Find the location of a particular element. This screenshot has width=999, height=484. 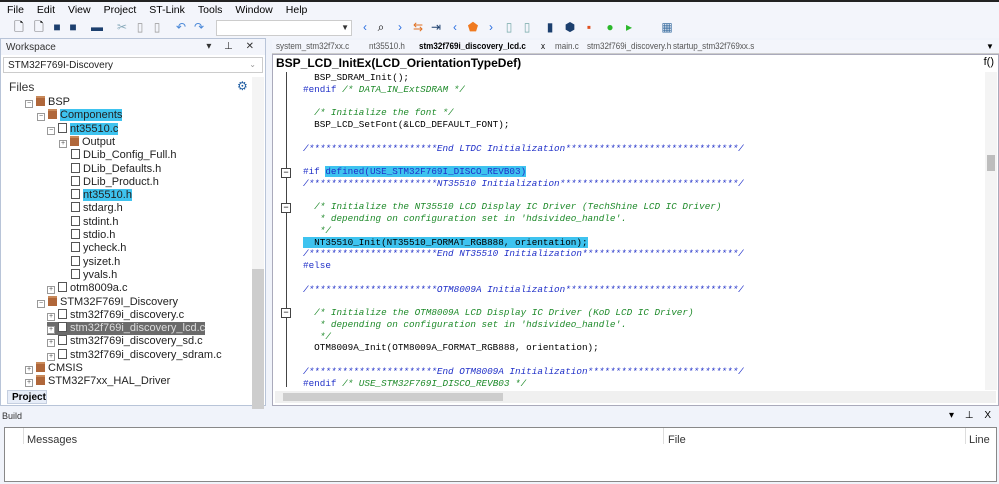

save-all-icon: ■ is located at coordinates (73, 27).